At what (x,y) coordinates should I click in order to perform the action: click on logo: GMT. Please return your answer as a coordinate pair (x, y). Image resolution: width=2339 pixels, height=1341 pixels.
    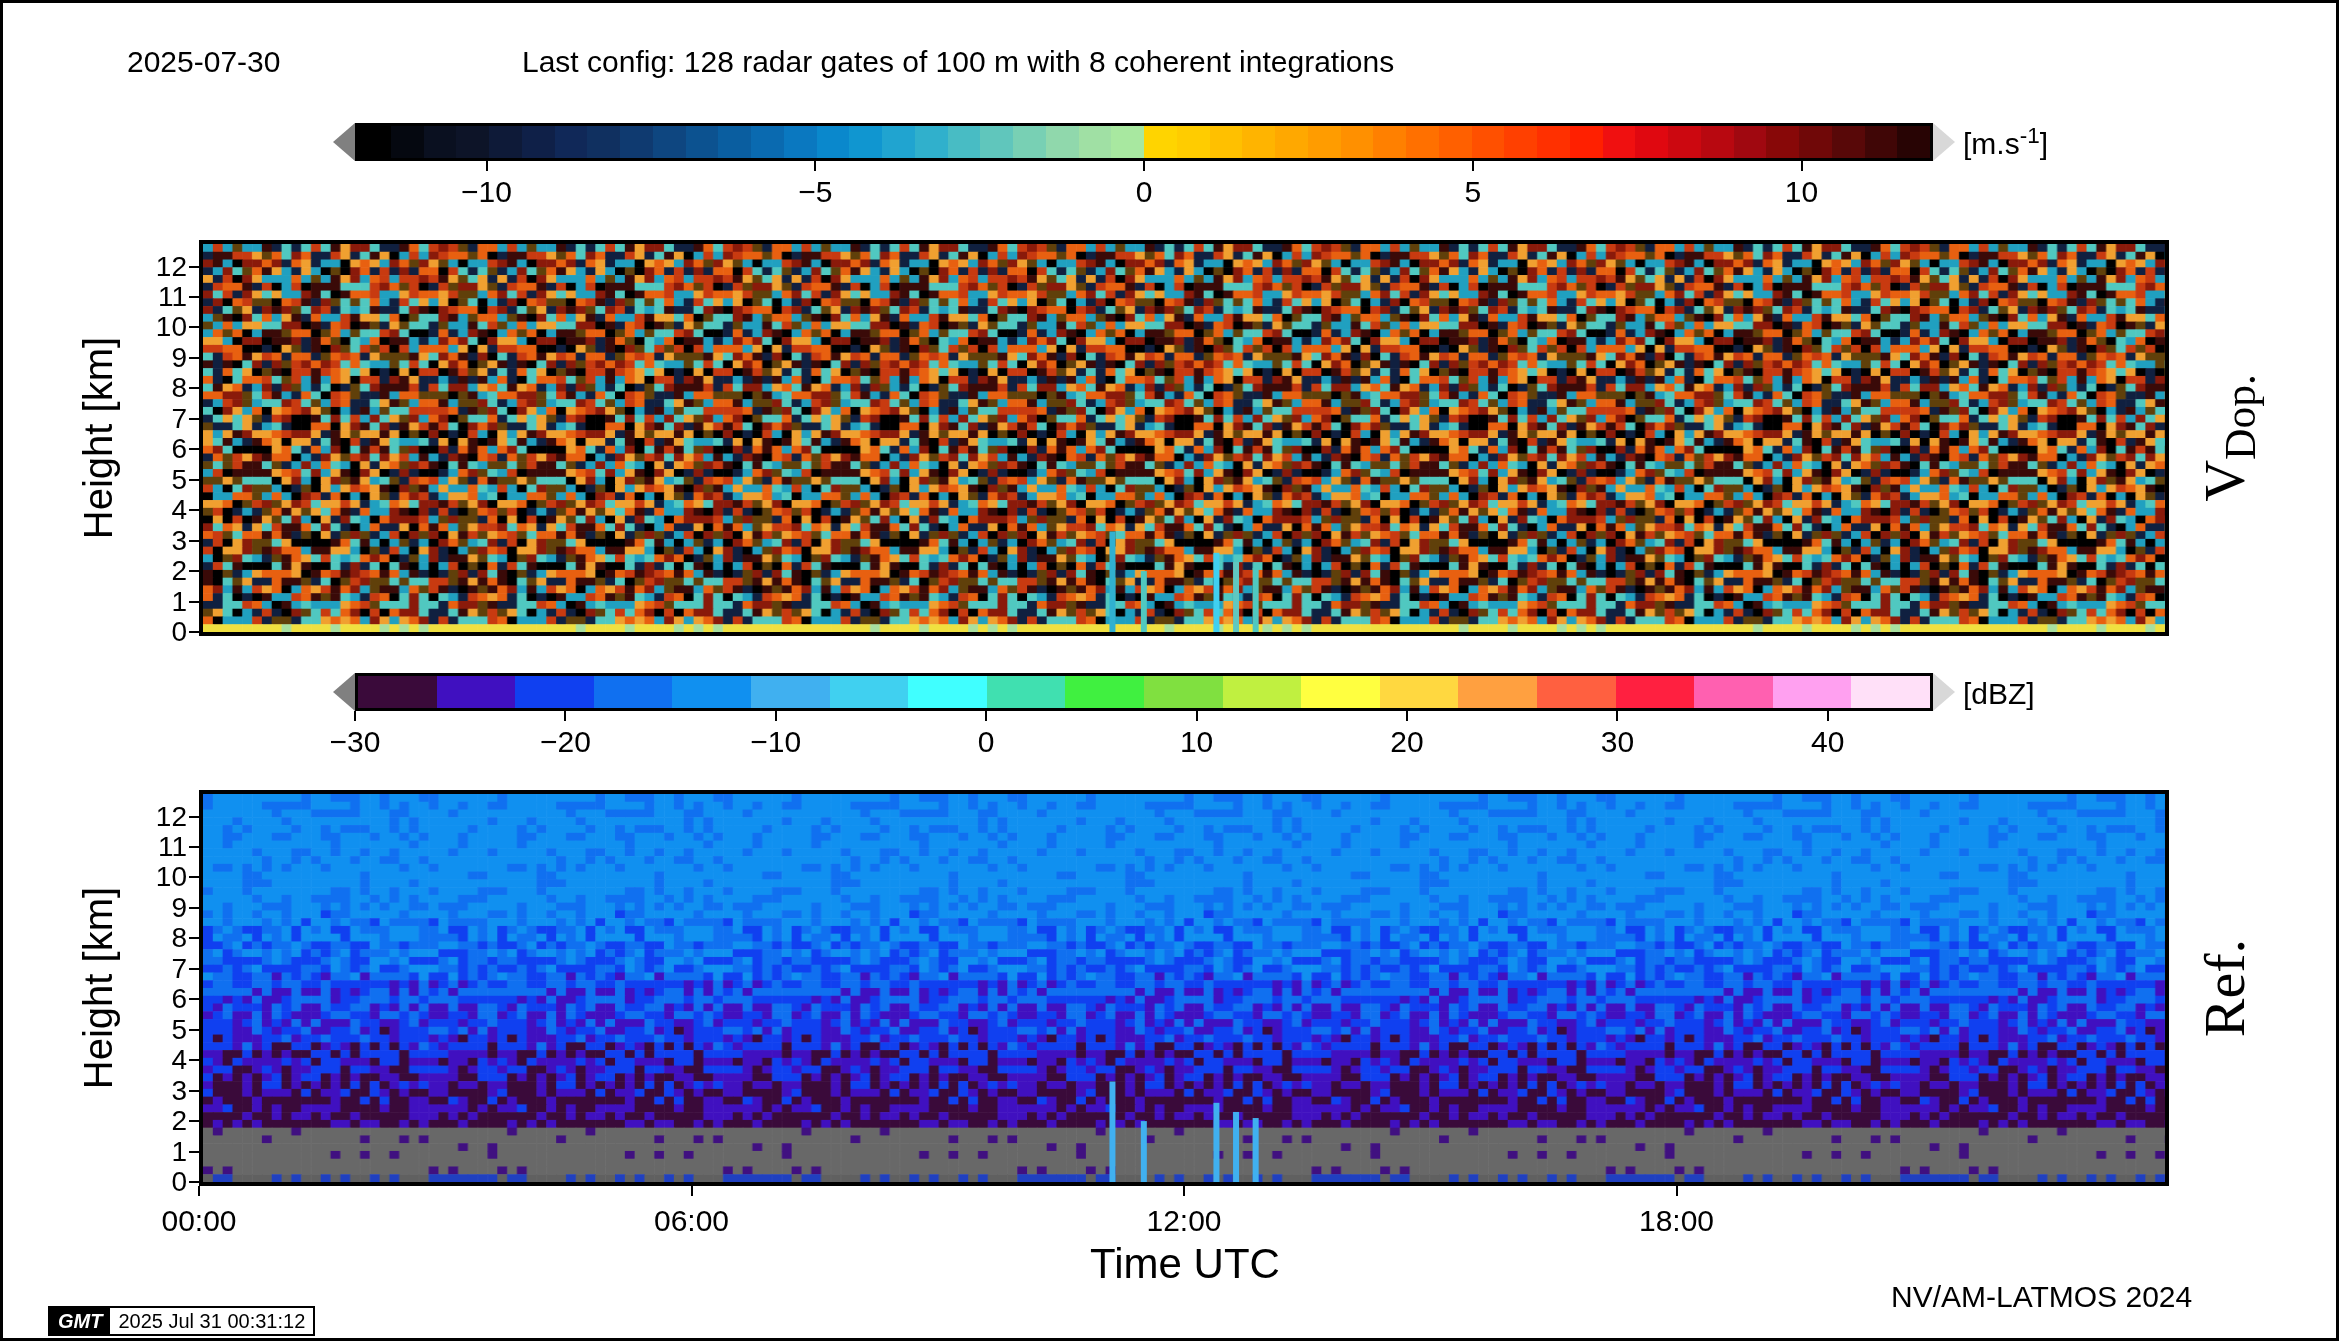
    Looking at the image, I should click on (80, 1321).